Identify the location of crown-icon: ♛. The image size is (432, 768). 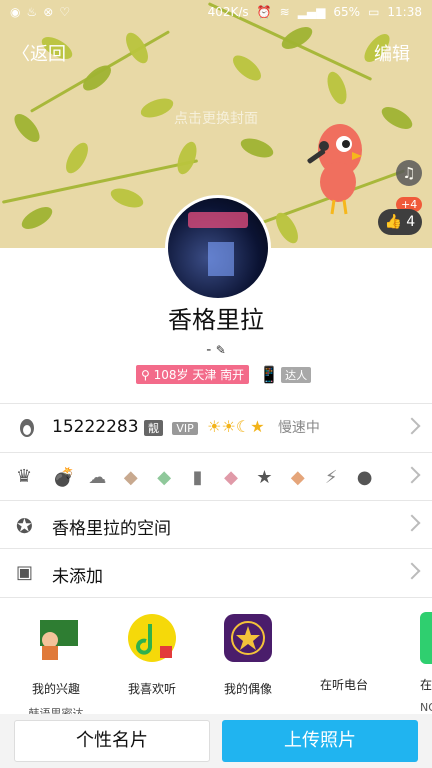
(24, 476).